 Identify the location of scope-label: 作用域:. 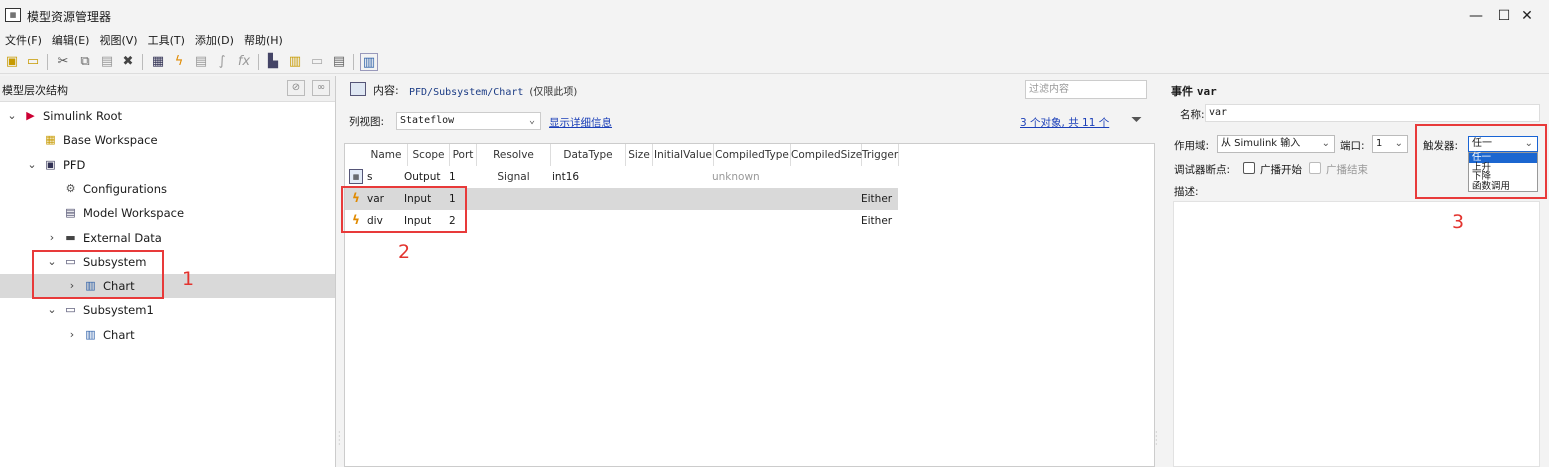
(1192, 146).